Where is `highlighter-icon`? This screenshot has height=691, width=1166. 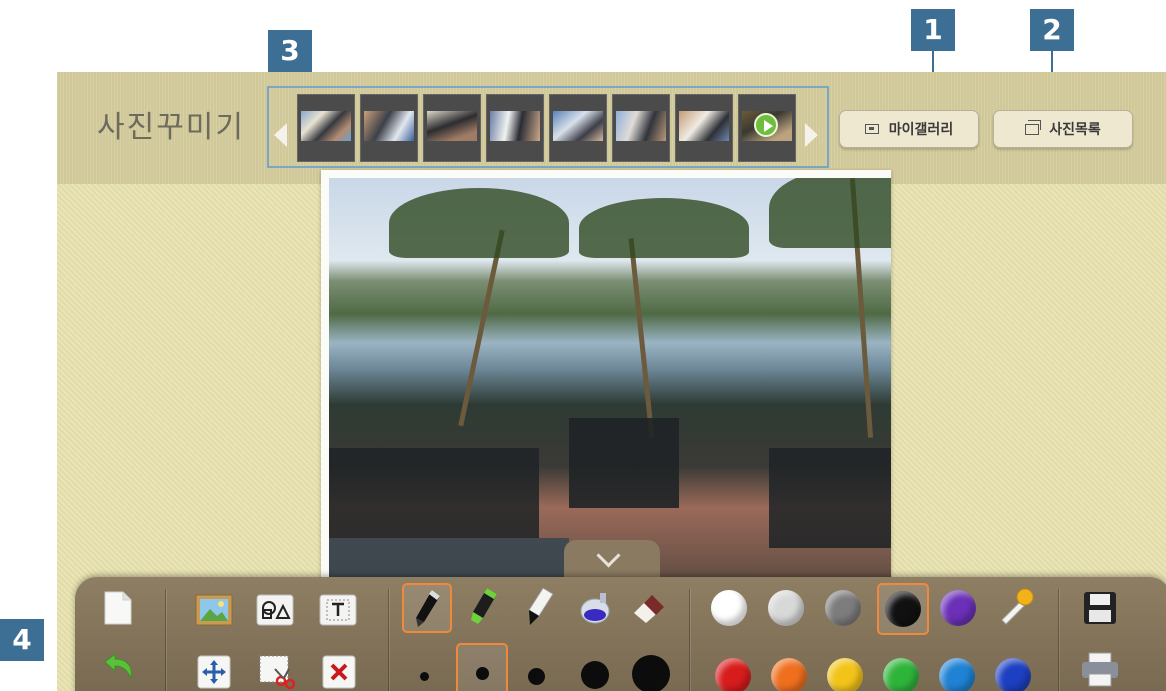 highlighter-icon is located at coordinates (484, 606).